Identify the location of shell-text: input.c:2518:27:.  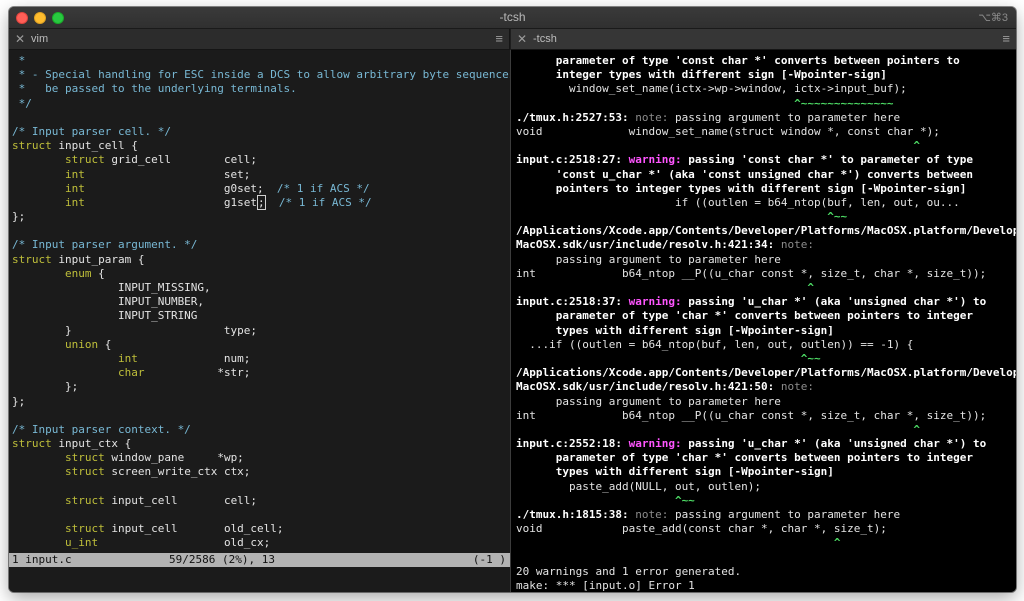
(572, 160).